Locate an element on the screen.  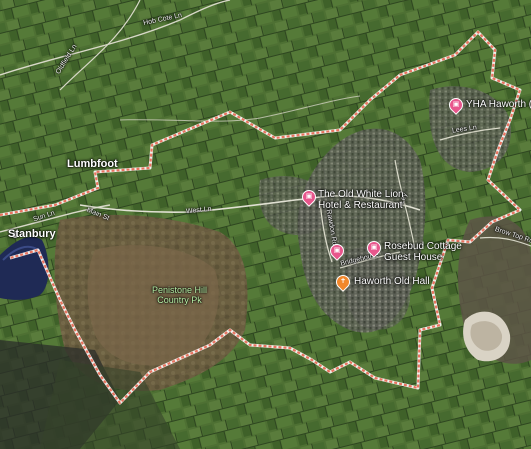
place-label-lumbfoot: Lumbfoot is located at coordinates (92, 164).